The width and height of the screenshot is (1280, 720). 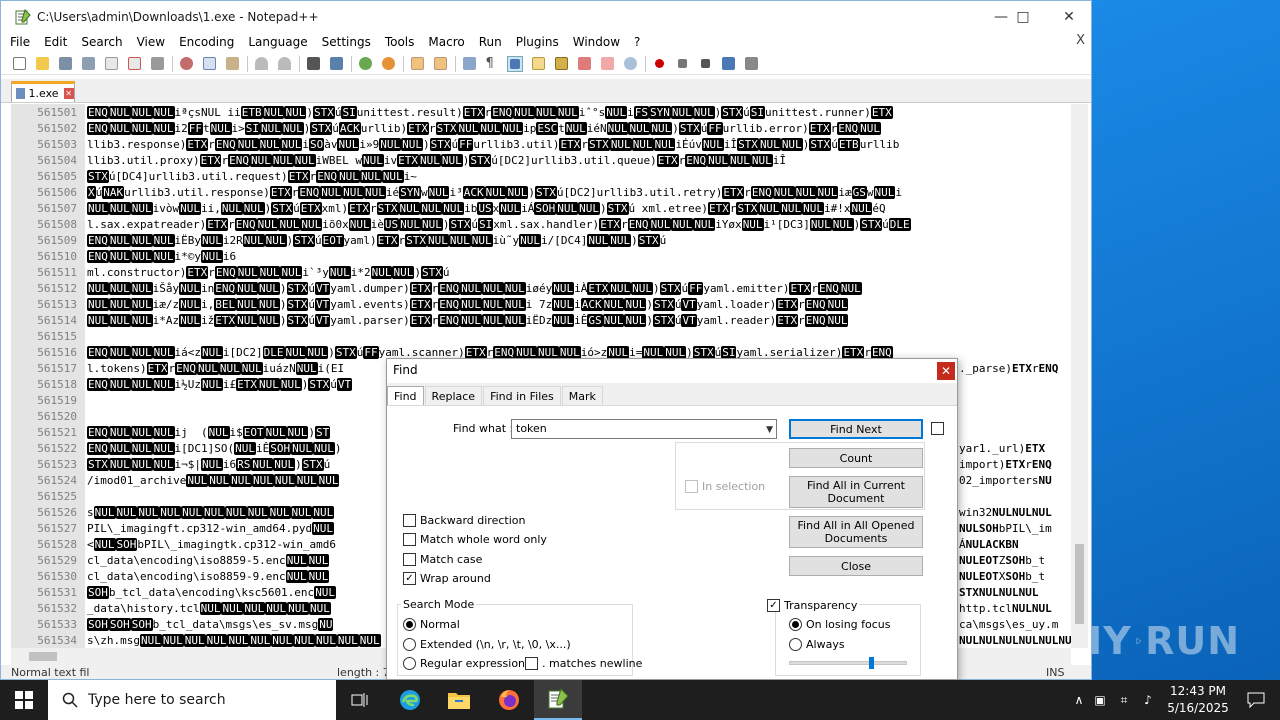 What do you see at coordinates (584, 64) in the screenshot?
I see `function-list-icon` at bounding box center [584, 64].